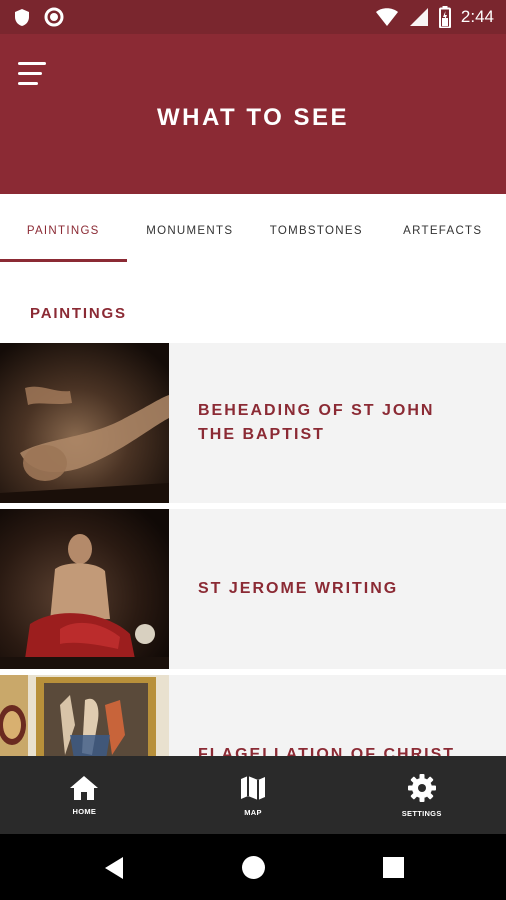 This screenshot has width=506, height=900. Describe the element at coordinates (253, 715) in the screenshot. I see `list-item-flagellation: FLAGELLATION OF CHRIST` at that location.